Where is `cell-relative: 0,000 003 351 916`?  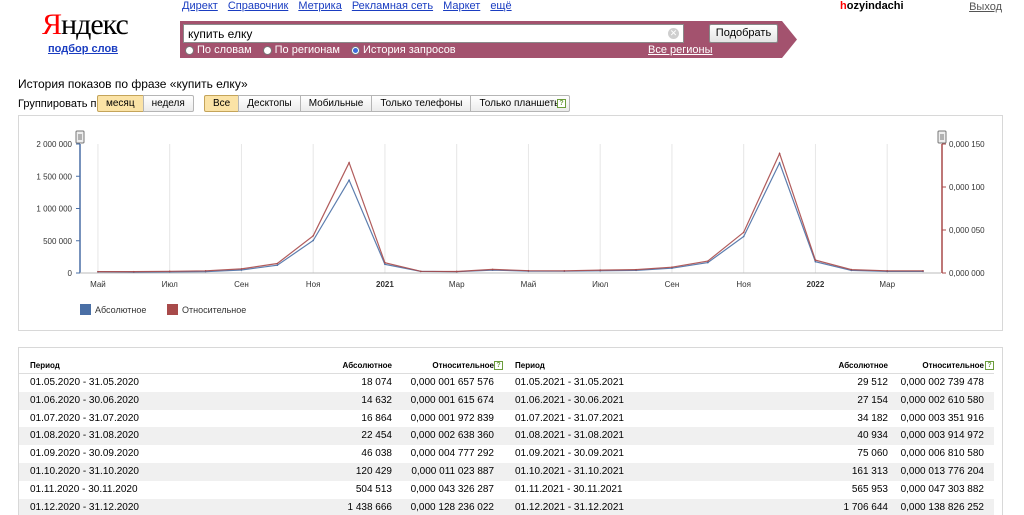 cell-relative: 0,000 003 351 916 is located at coordinates (942, 418).